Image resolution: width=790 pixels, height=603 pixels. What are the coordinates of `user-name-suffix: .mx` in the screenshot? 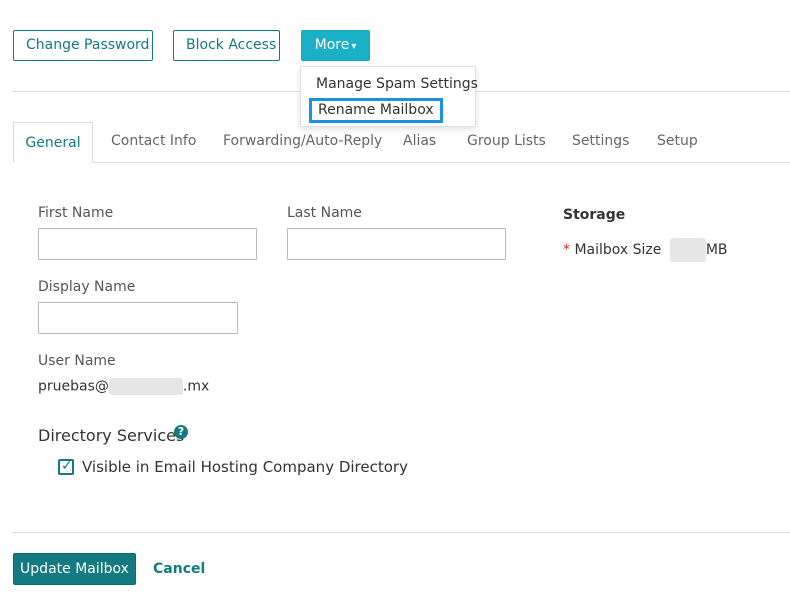 It's located at (196, 386).